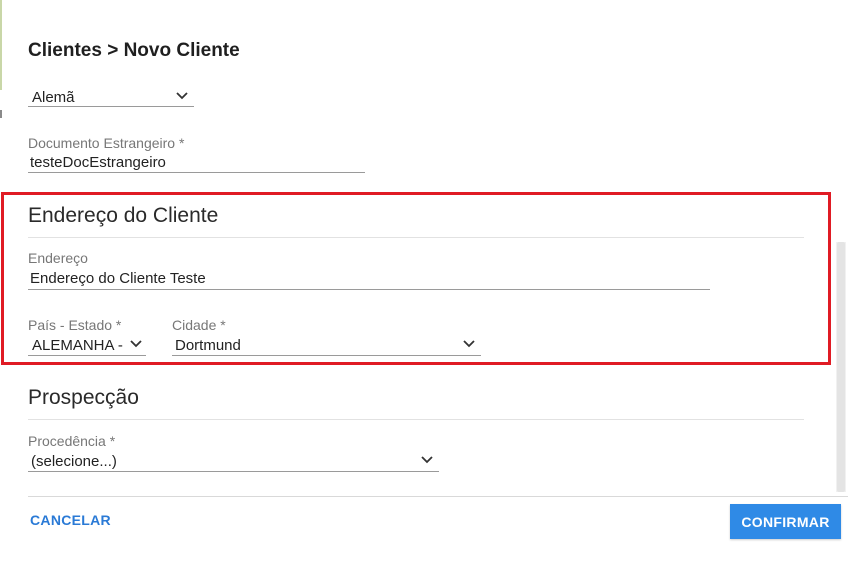 The height and width of the screenshot is (561, 863). I want to click on origin-label: Procedência *, so click(72, 441).